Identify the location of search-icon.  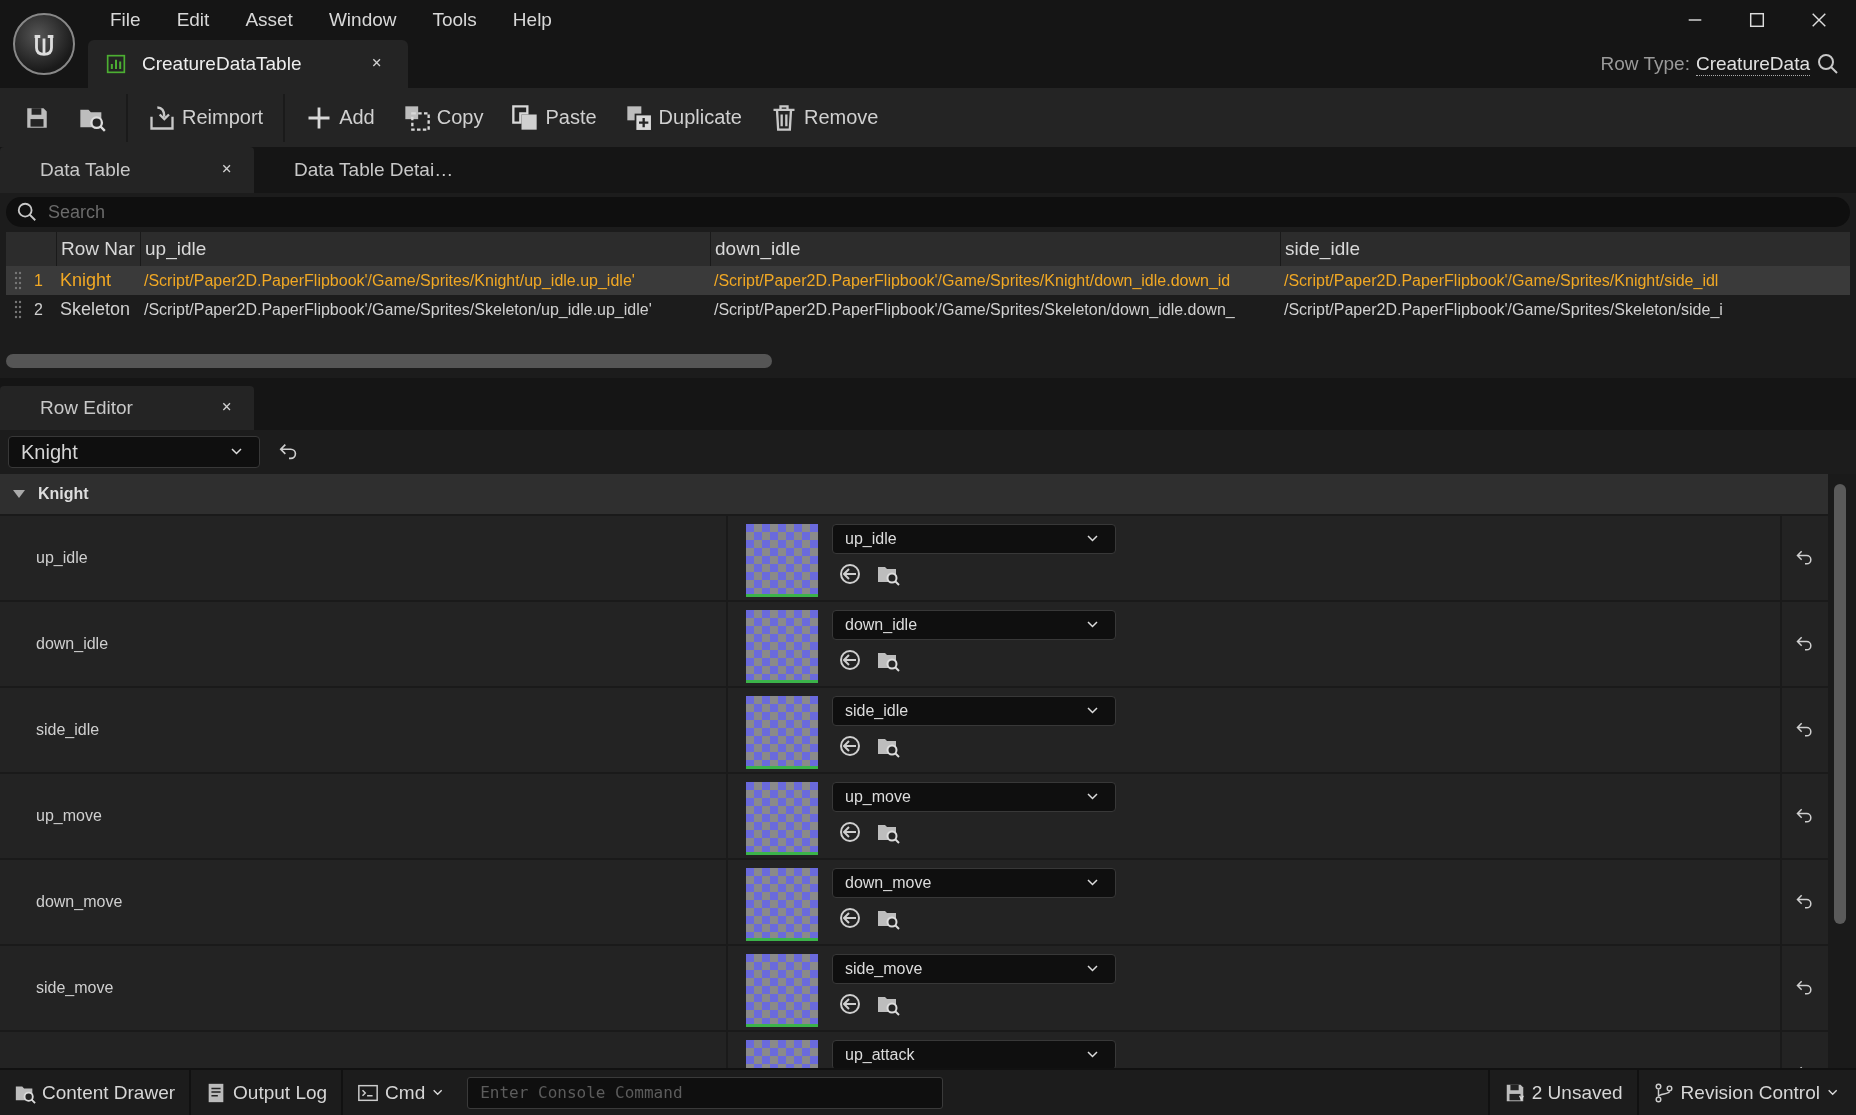
(1828, 64).